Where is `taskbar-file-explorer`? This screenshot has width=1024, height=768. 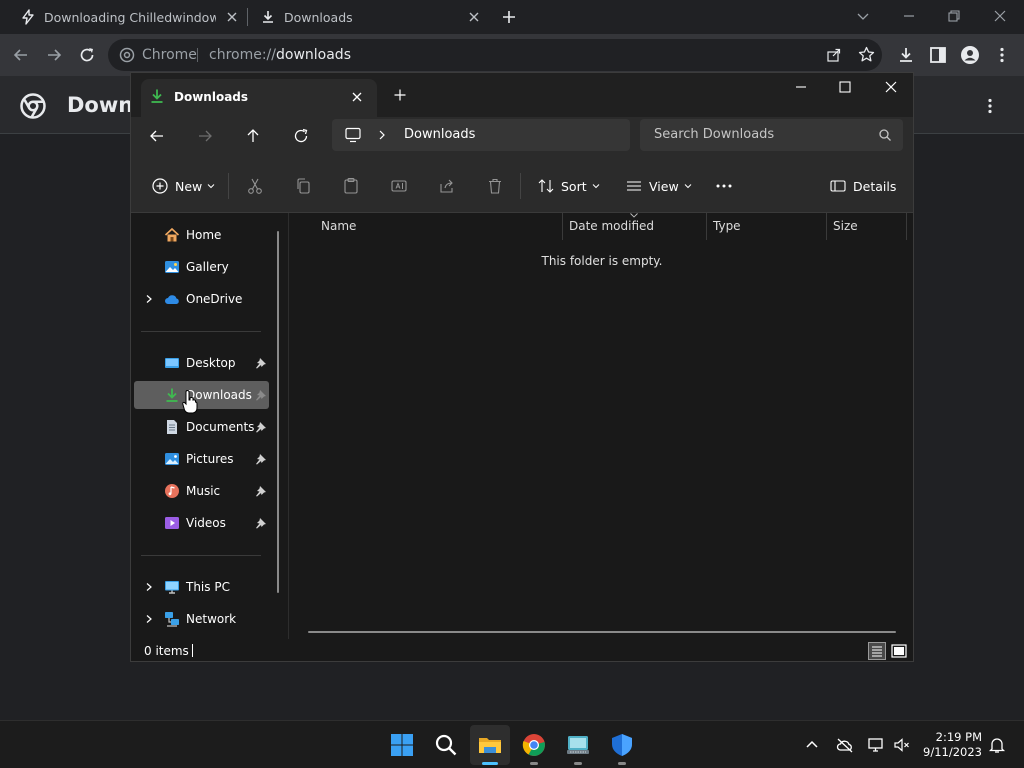 taskbar-file-explorer is located at coordinates (490, 745).